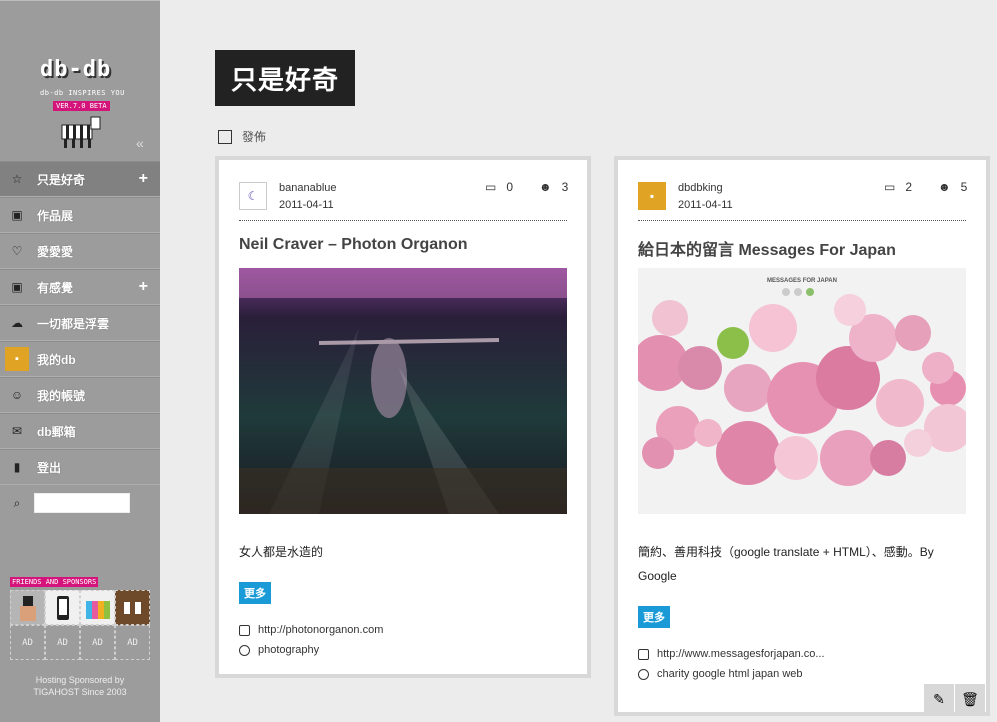  I want to click on sidebar-item-account: ☺ 我的帳號, so click(80, 395).